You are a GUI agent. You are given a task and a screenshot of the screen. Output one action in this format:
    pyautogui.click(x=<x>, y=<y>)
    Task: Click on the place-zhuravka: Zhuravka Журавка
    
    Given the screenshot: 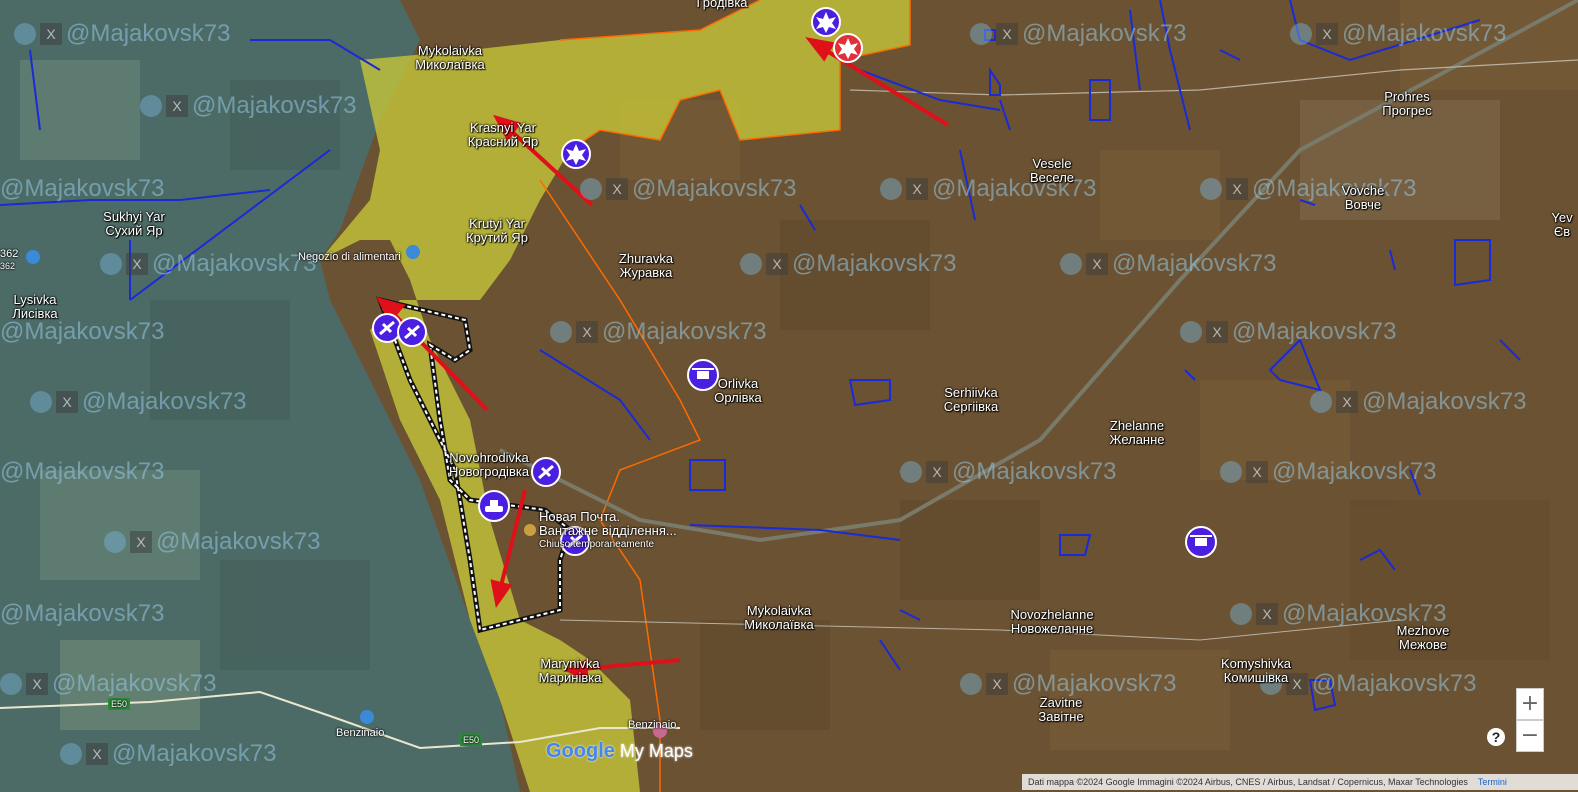 What is the action you would take?
    pyautogui.click(x=646, y=266)
    